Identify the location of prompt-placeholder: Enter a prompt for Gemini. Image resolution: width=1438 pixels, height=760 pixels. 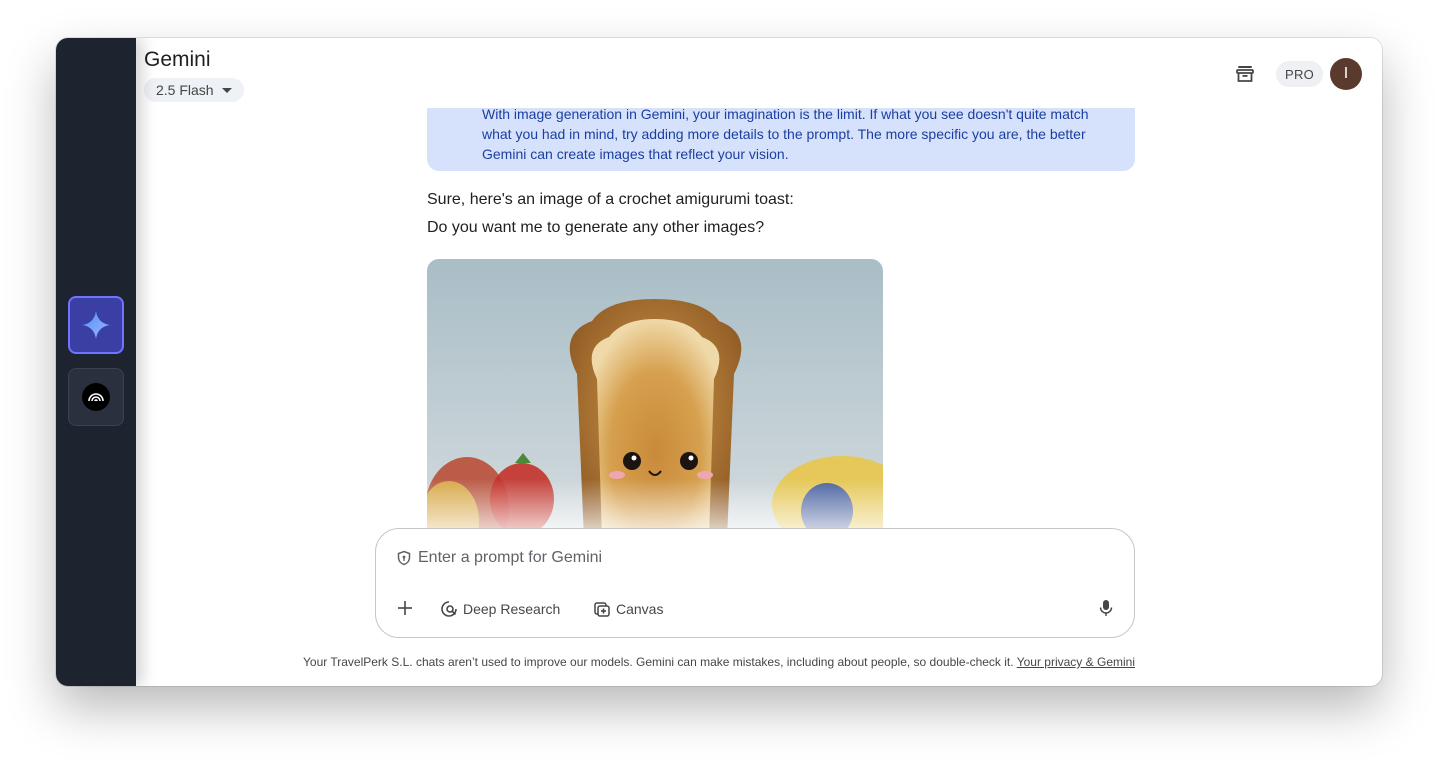
(510, 558).